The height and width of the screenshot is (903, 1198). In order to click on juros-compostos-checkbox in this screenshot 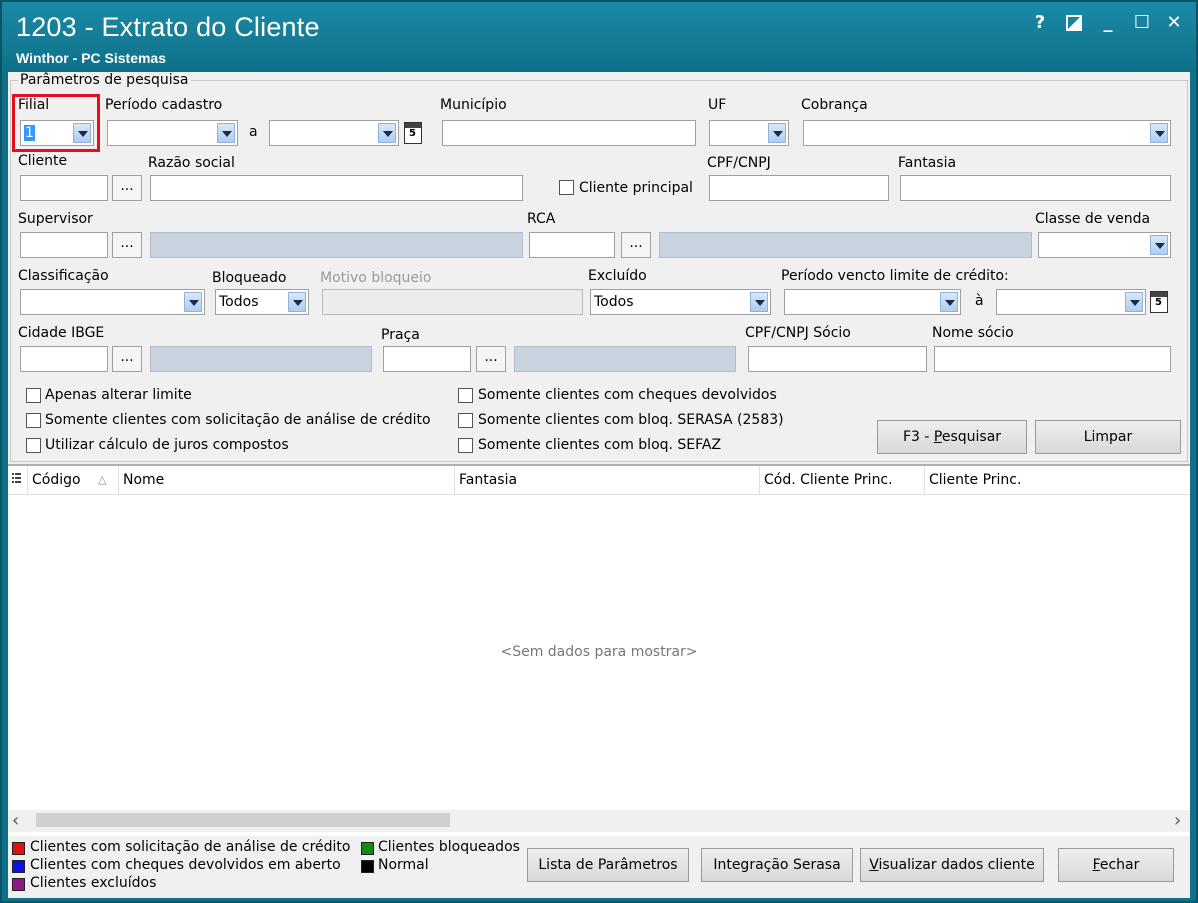, I will do `click(33, 445)`.